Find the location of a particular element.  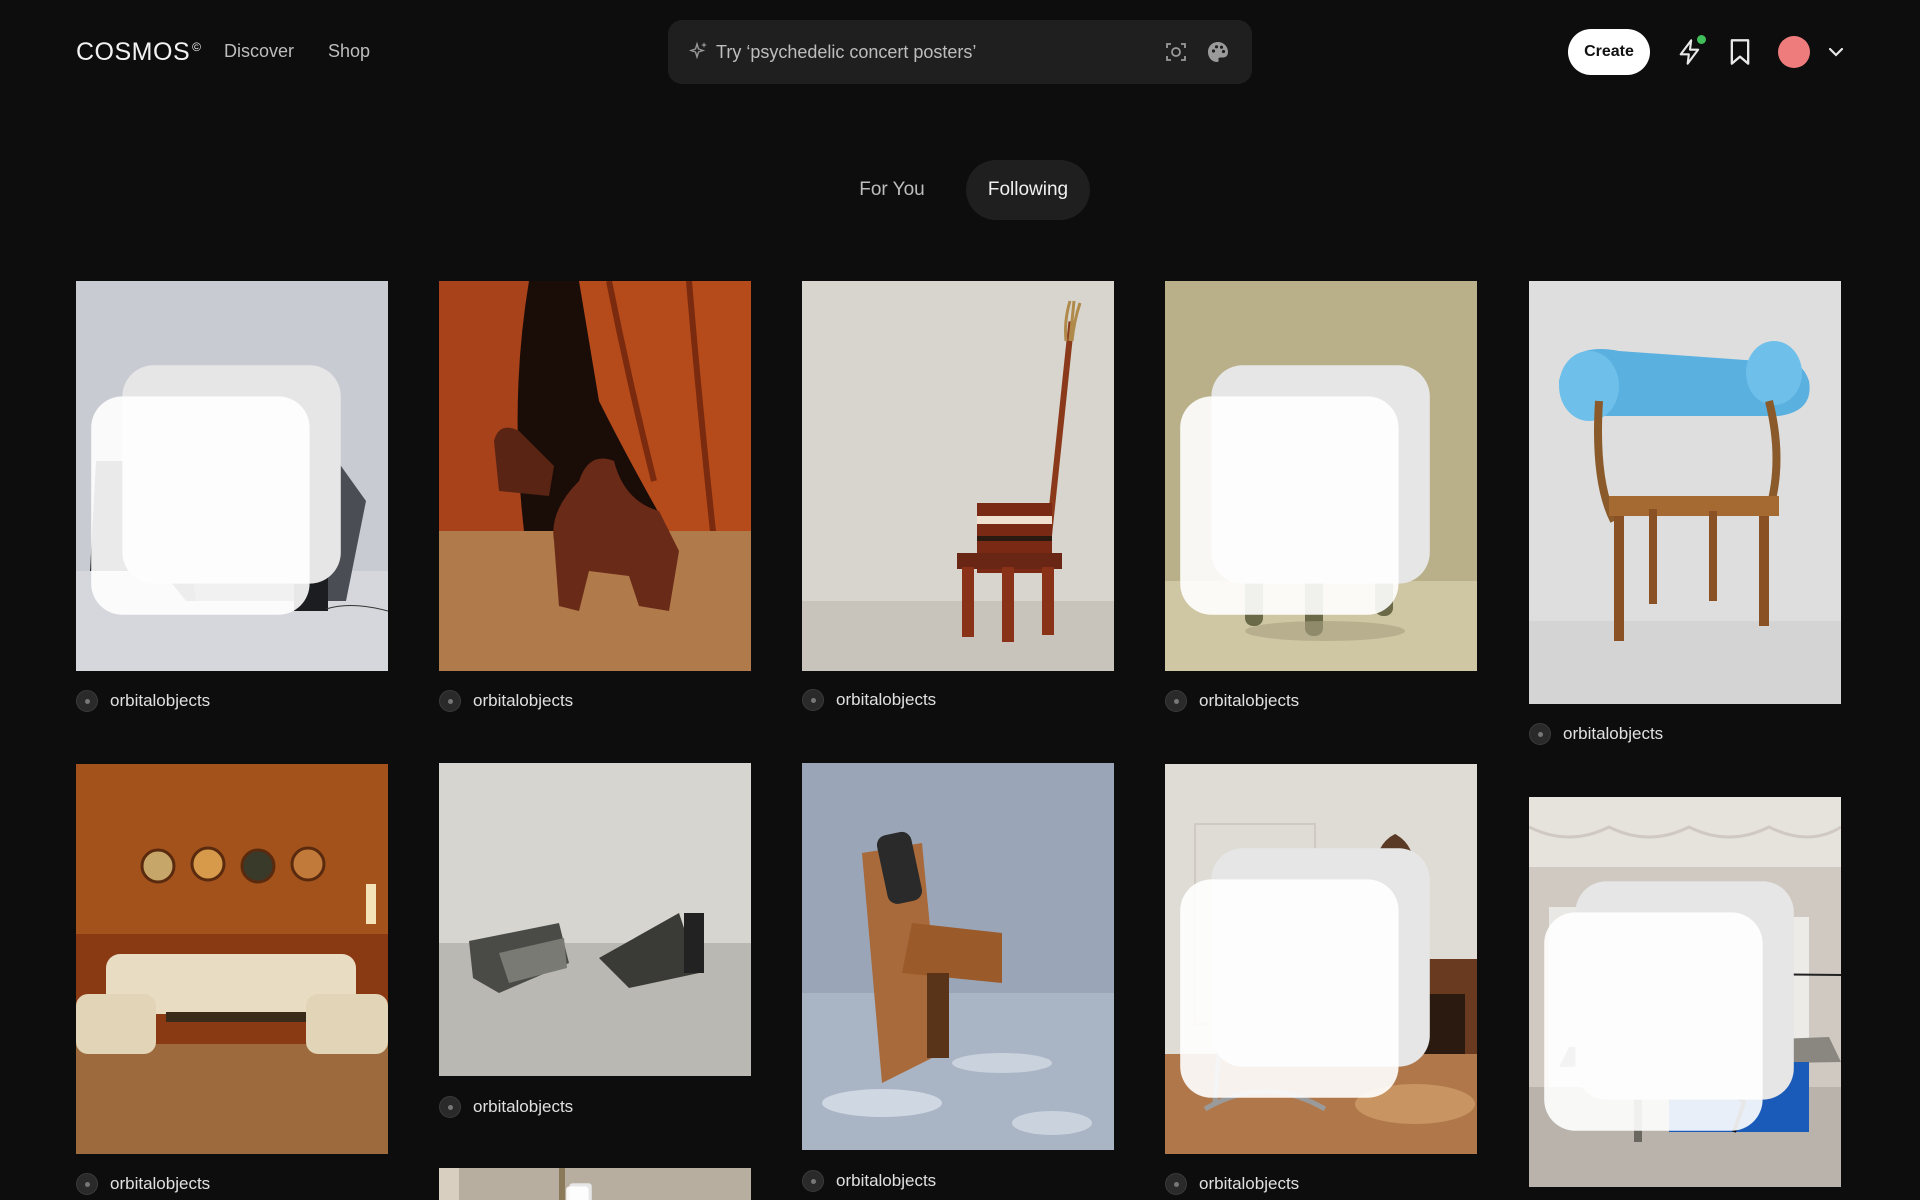

nav-discover: Discover is located at coordinates (259, 51).